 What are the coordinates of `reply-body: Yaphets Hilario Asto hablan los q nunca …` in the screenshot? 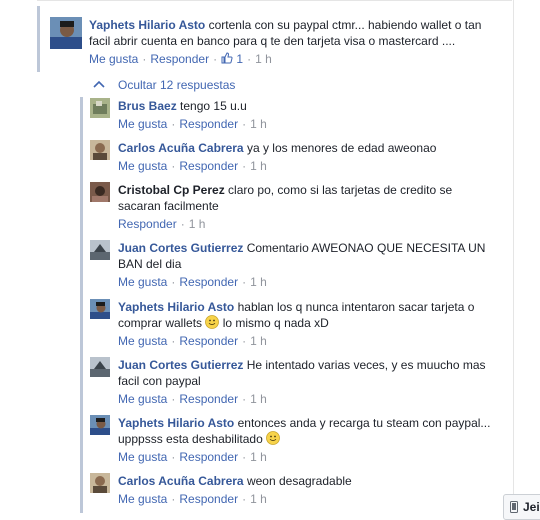 It's located at (308, 324).